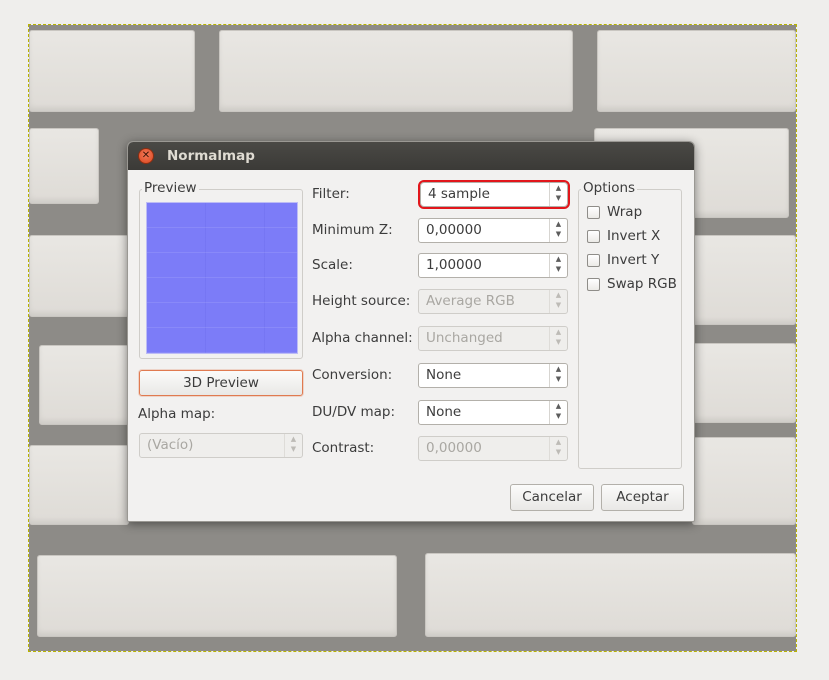  Describe the element at coordinates (493, 230) in the screenshot. I see `min-z-spinner: 0,00000 ▲ ▼` at that location.